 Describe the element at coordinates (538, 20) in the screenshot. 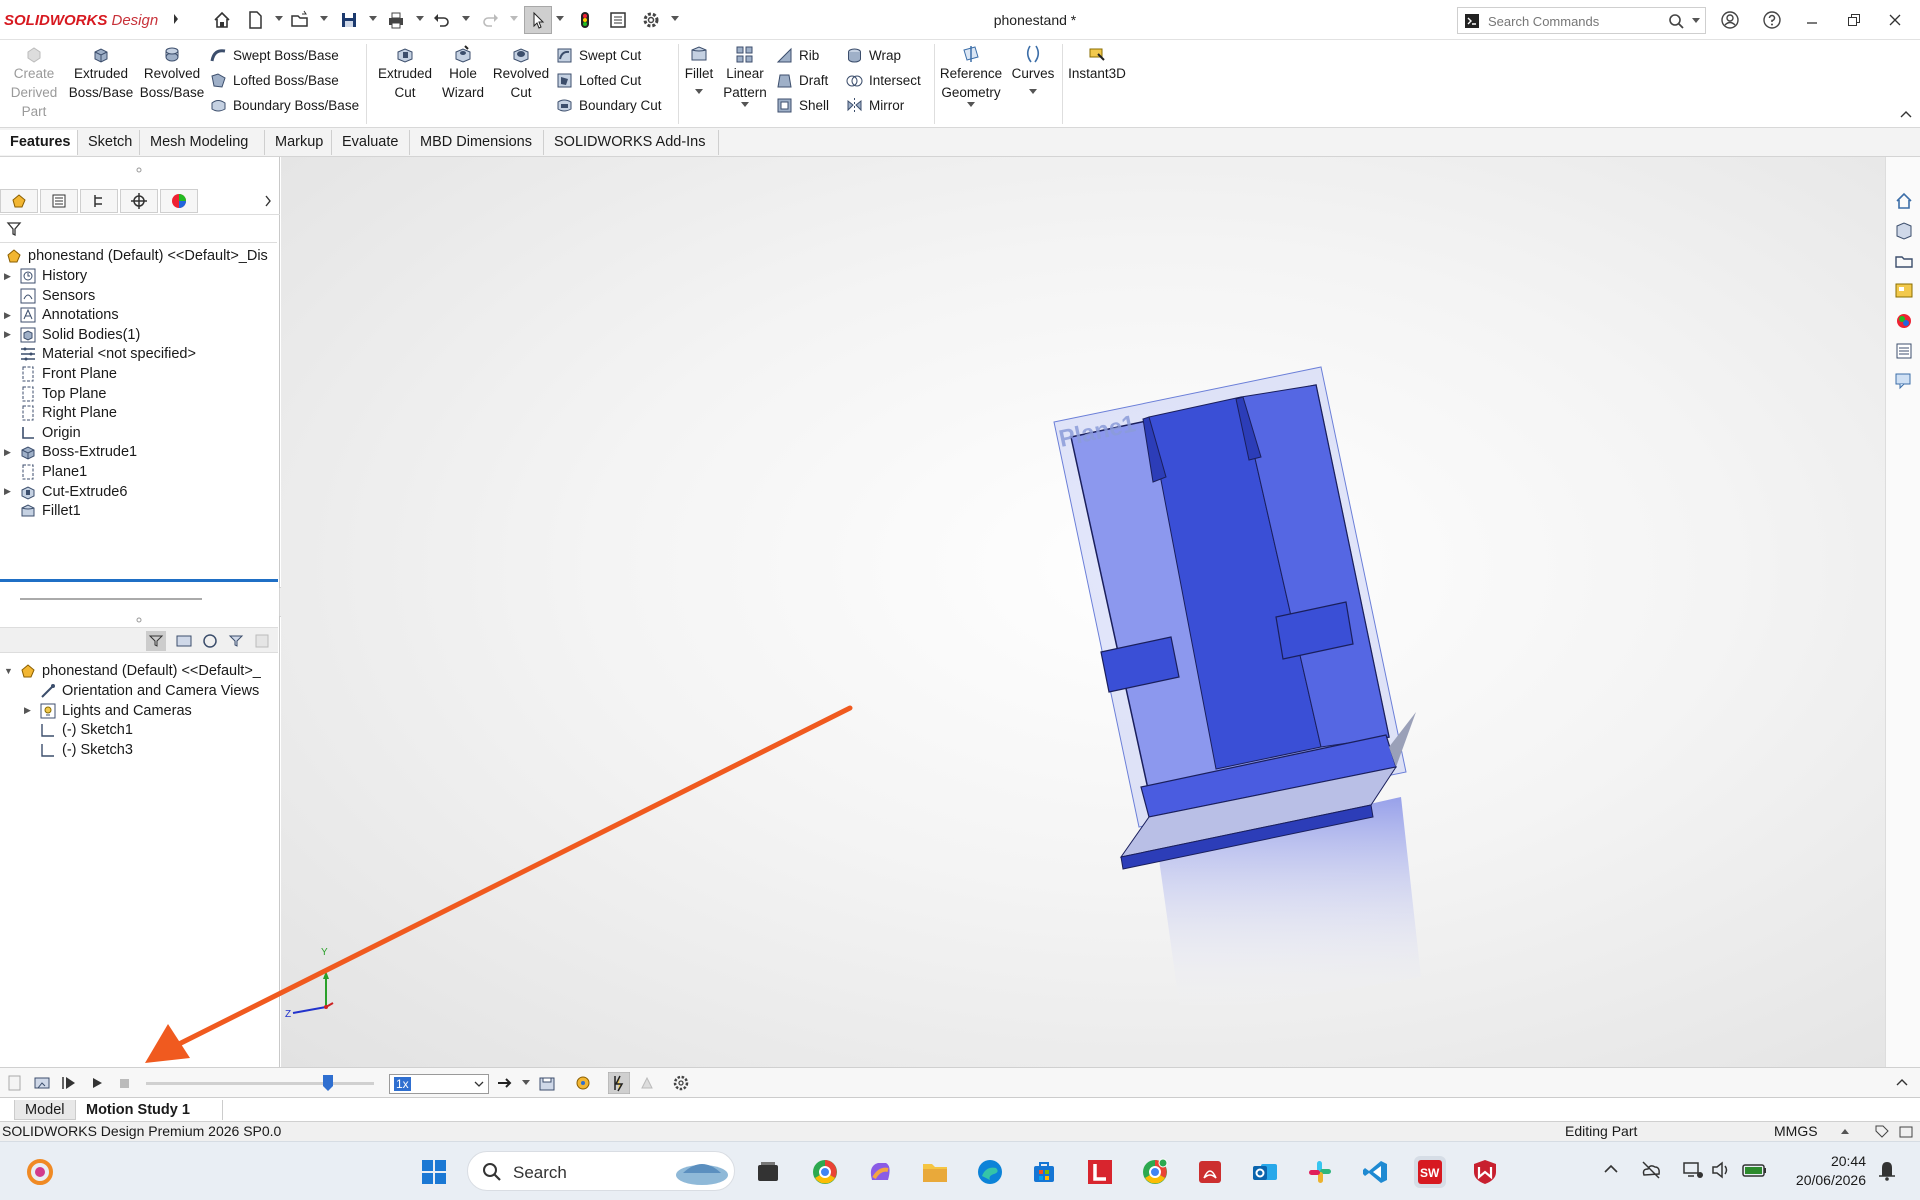

I see `select-icon` at that location.